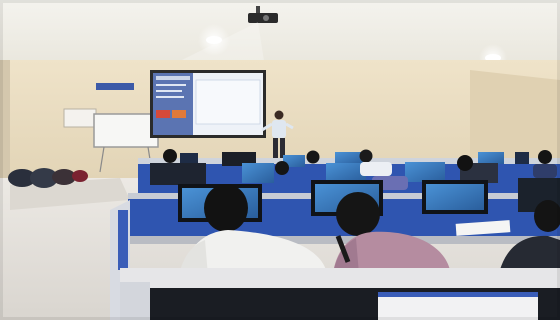  What do you see at coordinates (340, 294) in the screenshot?
I see `front-row-desks` at bounding box center [340, 294].